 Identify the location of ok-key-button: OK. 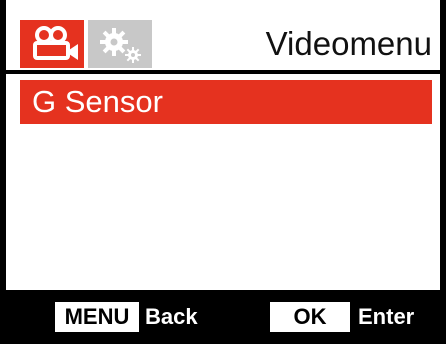
(310, 317).